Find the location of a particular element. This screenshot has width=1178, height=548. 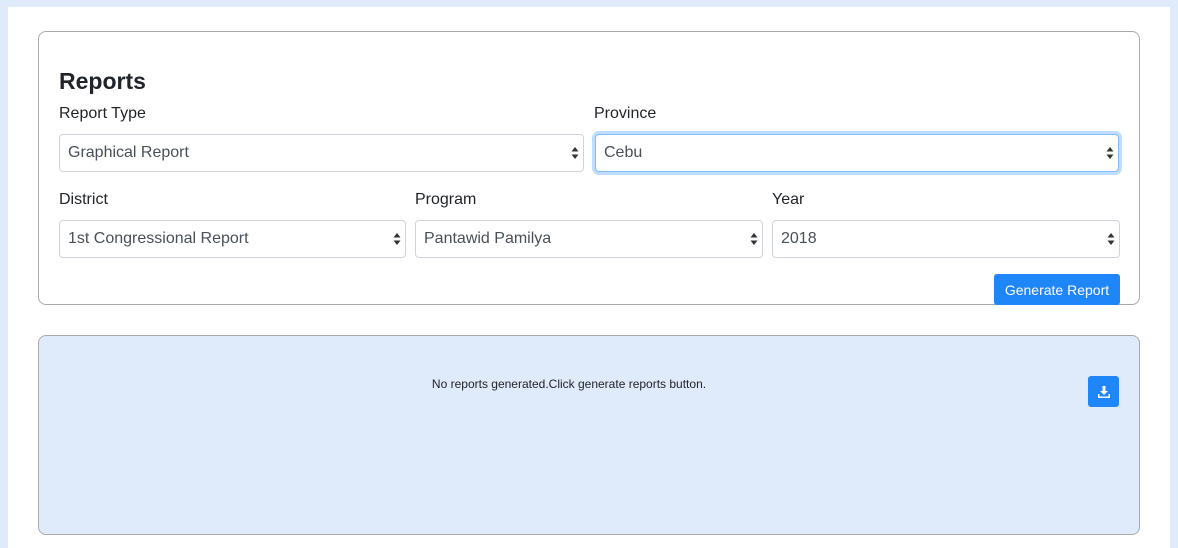

download-button is located at coordinates (1103, 391).